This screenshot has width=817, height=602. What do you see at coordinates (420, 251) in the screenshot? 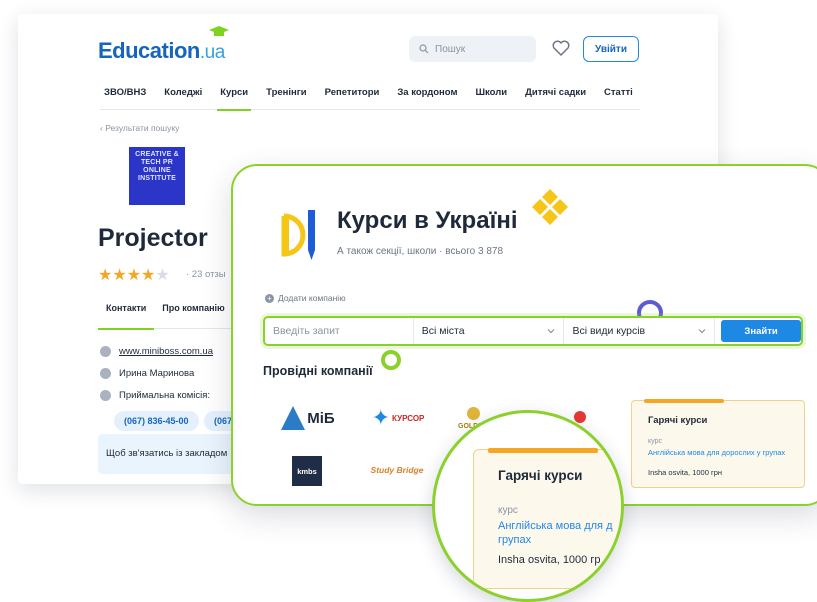
I see `courses-subtitle: А також секції, школи · всього 3 878` at bounding box center [420, 251].